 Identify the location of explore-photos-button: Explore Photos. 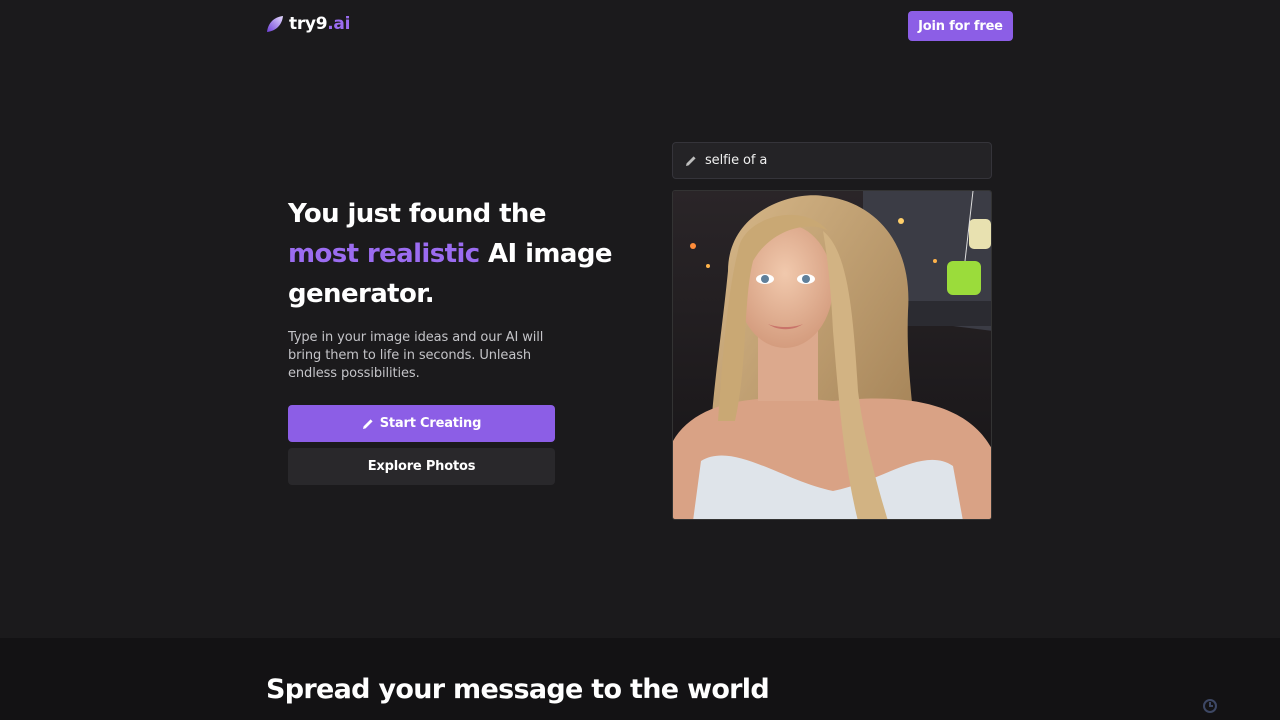
(421, 466).